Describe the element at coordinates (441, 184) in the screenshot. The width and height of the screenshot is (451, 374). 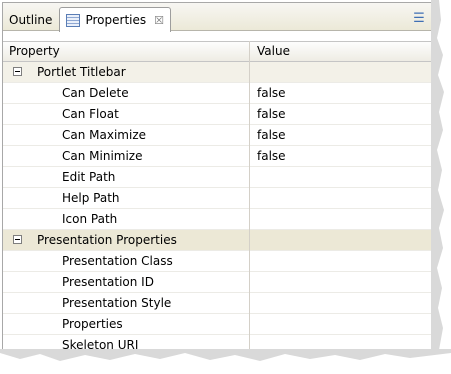
I see `torn-edge-right` at that location.